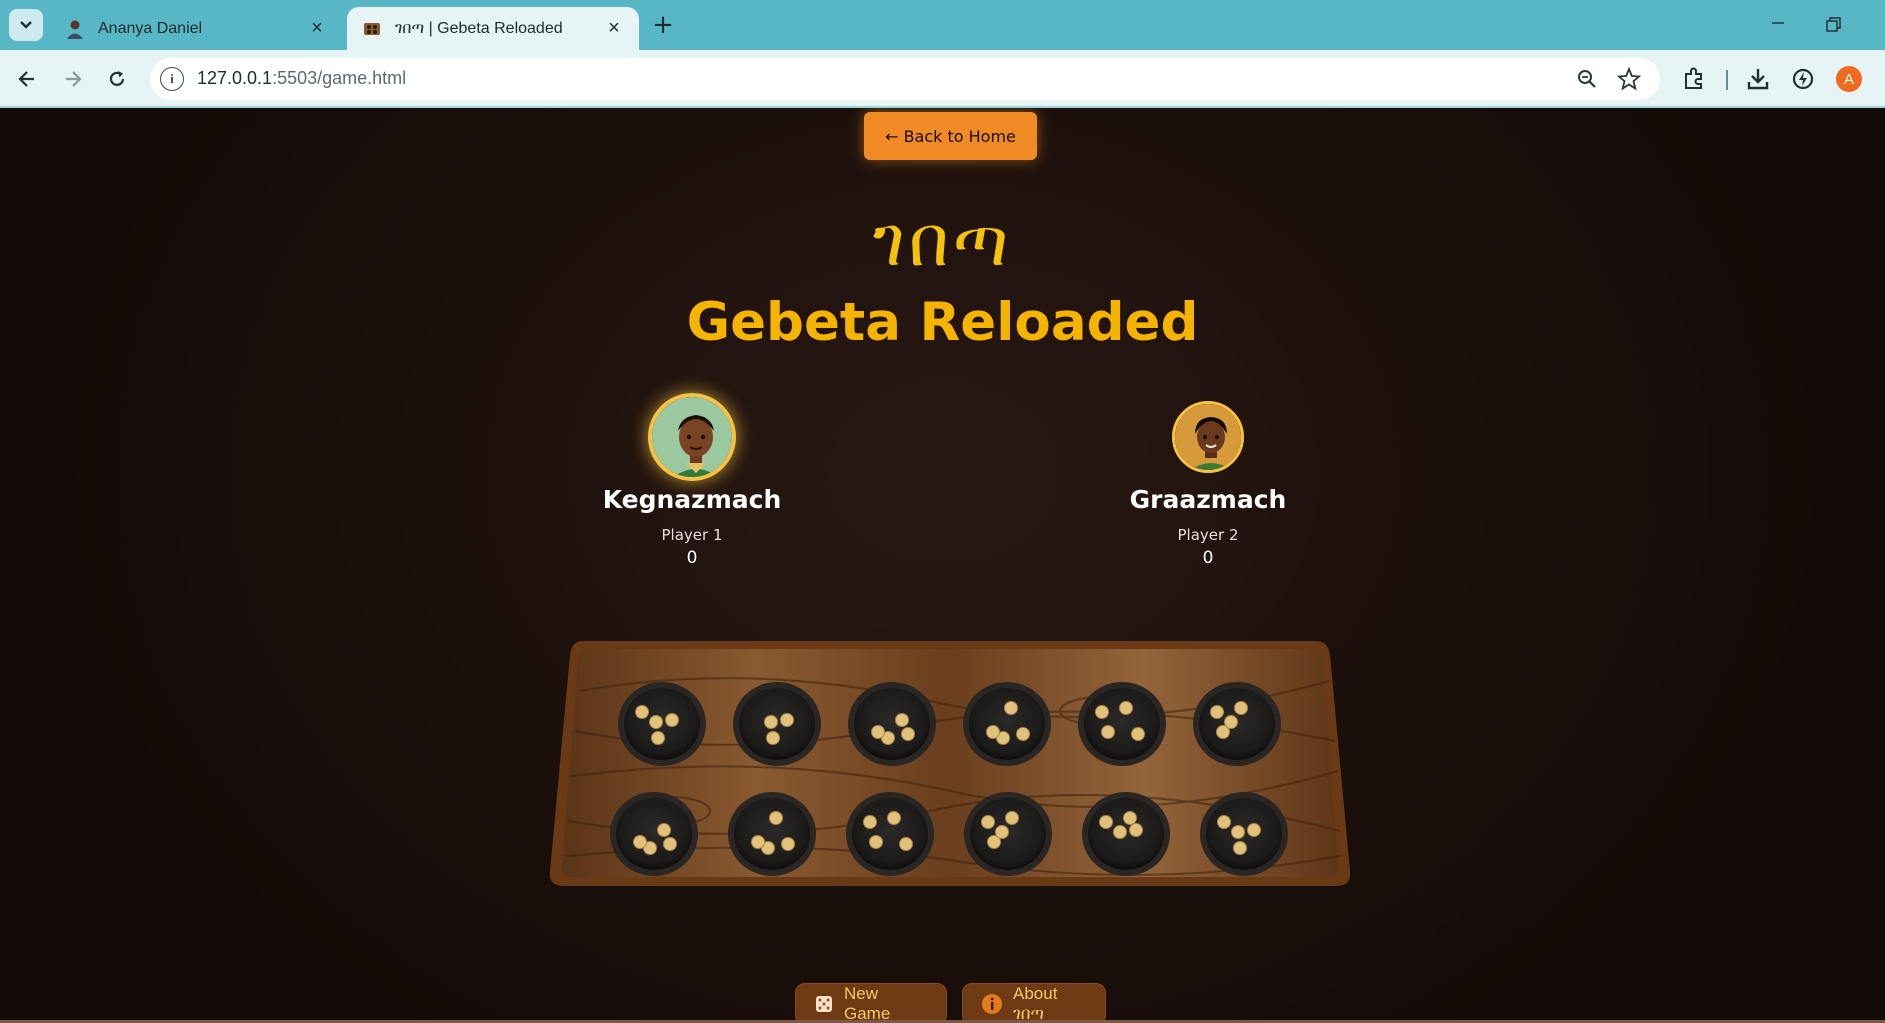 The image size is (1885, 1023). Describe the element at coordinates (1849, 79) in the screenshot. I see `profile-avatar-button: A` at that location.